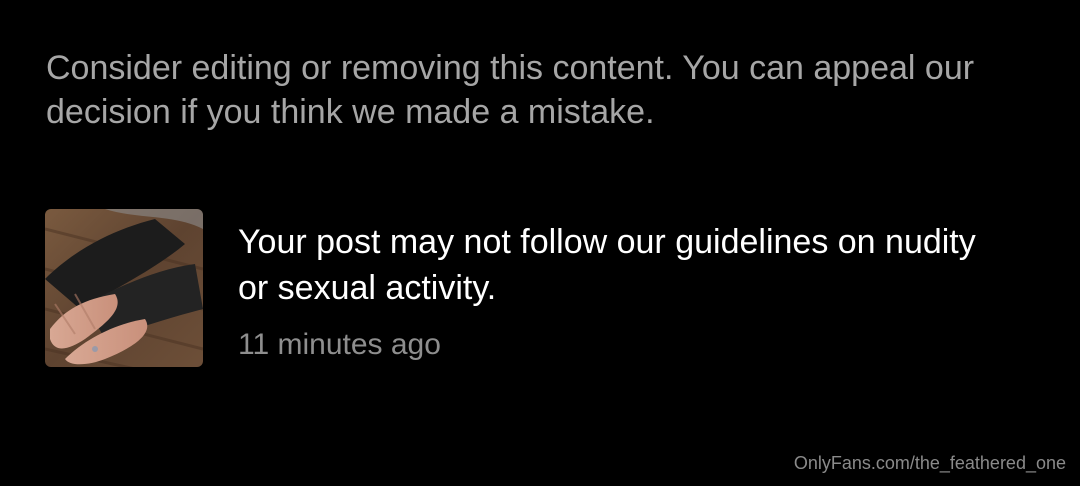  I want to click on post-thumbnail-image, so click(124, 288).